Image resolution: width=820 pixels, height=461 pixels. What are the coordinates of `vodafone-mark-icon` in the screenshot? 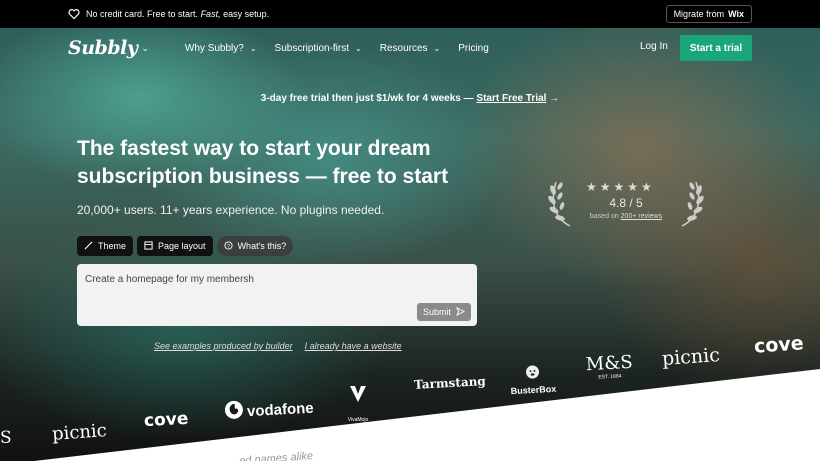 It's located at (233, 412).